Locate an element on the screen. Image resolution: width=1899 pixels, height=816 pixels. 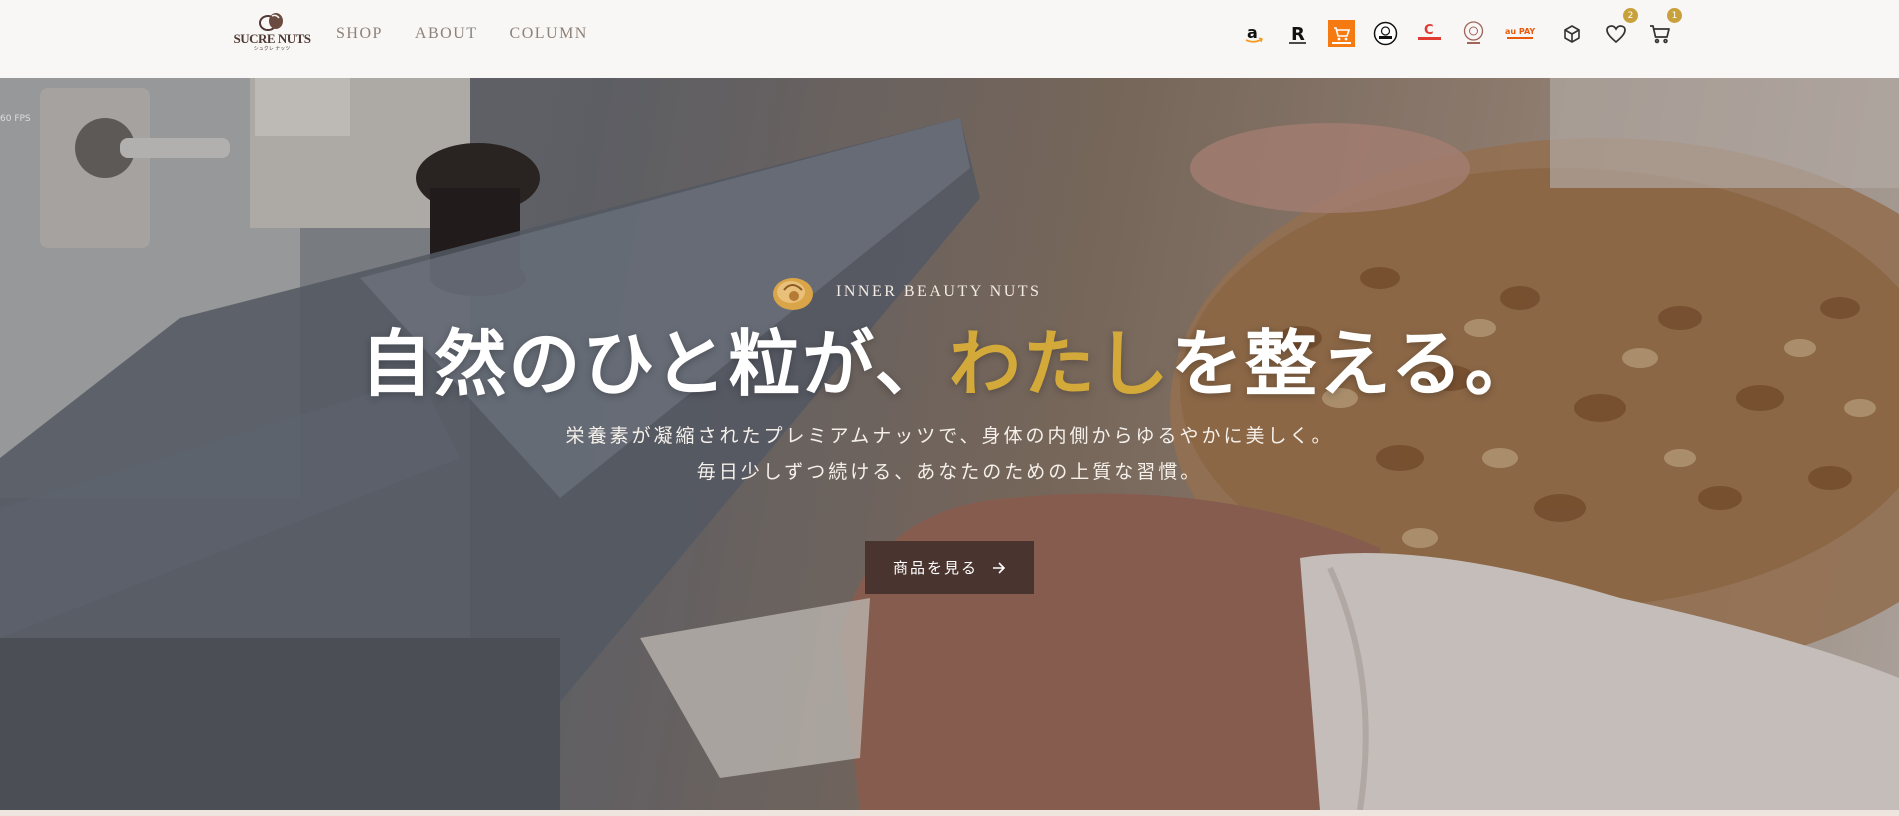
headline-part-2: を整える。 is located at coordinates (1354, 363).